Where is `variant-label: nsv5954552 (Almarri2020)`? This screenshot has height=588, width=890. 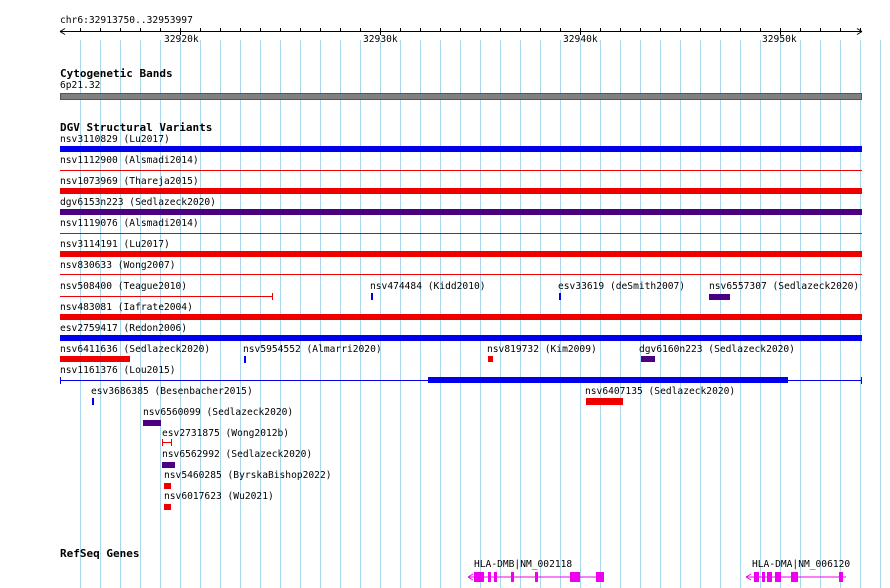 variant-label: nsv5954552 (Almarri2020) is located at coordinates (312, 350).